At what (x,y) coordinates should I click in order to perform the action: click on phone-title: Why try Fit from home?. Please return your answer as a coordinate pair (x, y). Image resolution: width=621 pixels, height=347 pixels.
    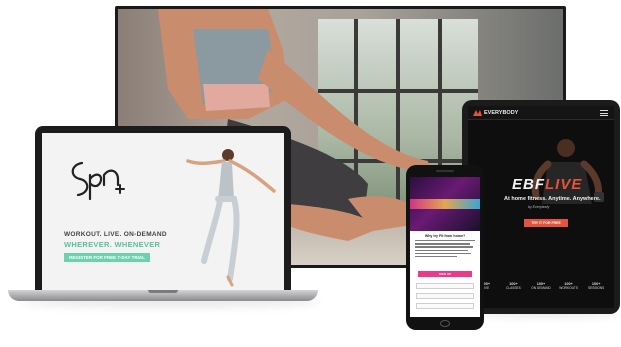
    Looking at the image, I should click on (445, 236).